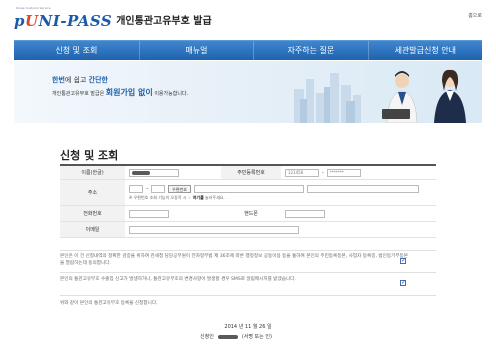 This screenshot has height=358, width=496. I want to click on section-title: 신청 및 조회, so click(89, 155).